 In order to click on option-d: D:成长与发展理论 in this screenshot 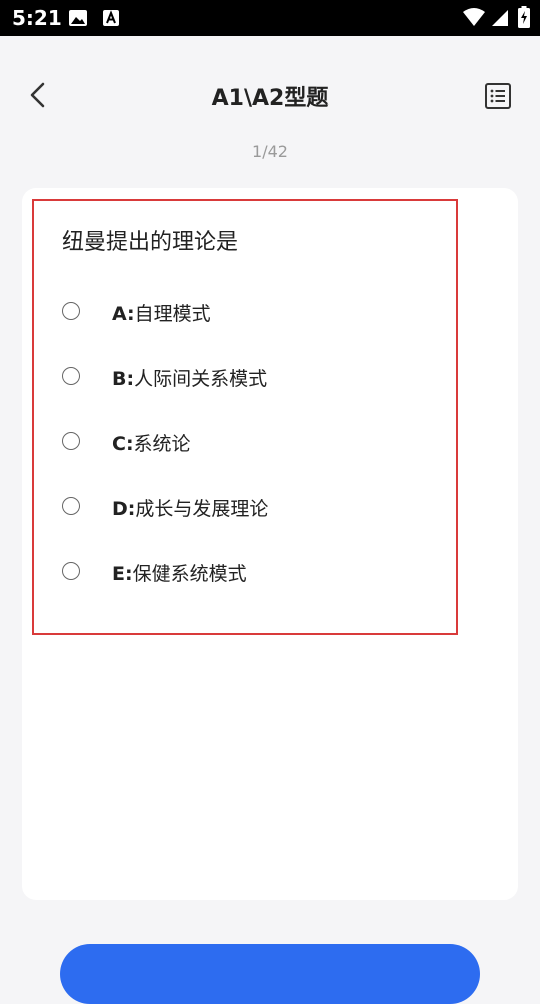, I will do `click(240, 508)`.